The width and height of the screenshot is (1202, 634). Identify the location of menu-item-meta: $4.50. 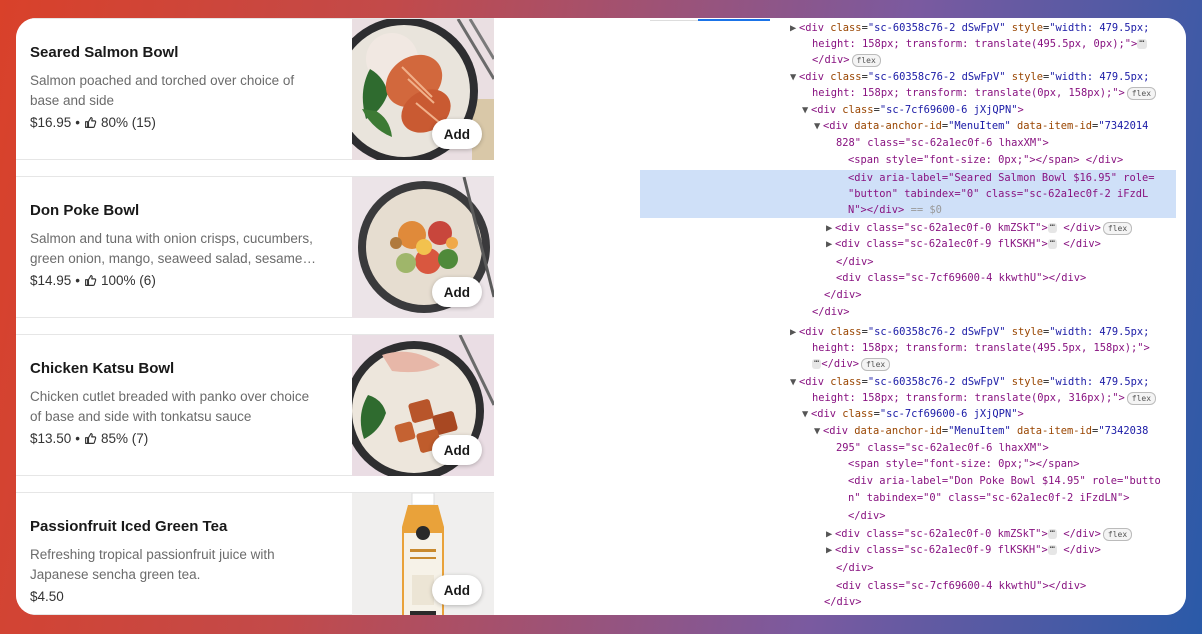
(47, 596).